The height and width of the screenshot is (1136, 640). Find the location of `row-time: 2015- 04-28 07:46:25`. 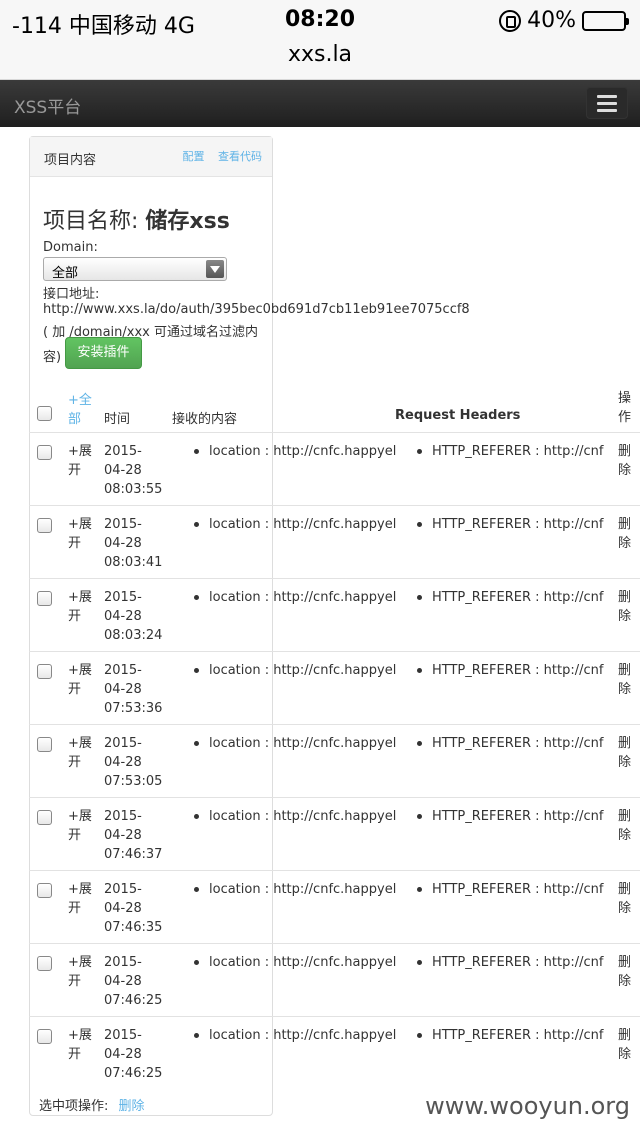

row-time: 2015- 04-28 07:46:25 is located at coordinates (133, 981).